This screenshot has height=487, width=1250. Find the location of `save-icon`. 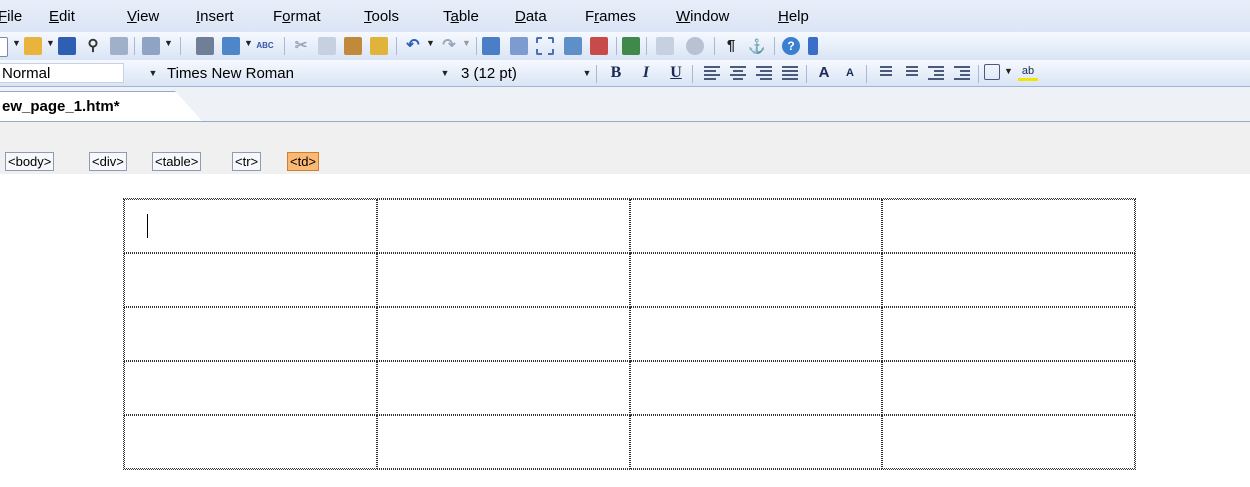

save-icon is located at coordinates (67, 46).